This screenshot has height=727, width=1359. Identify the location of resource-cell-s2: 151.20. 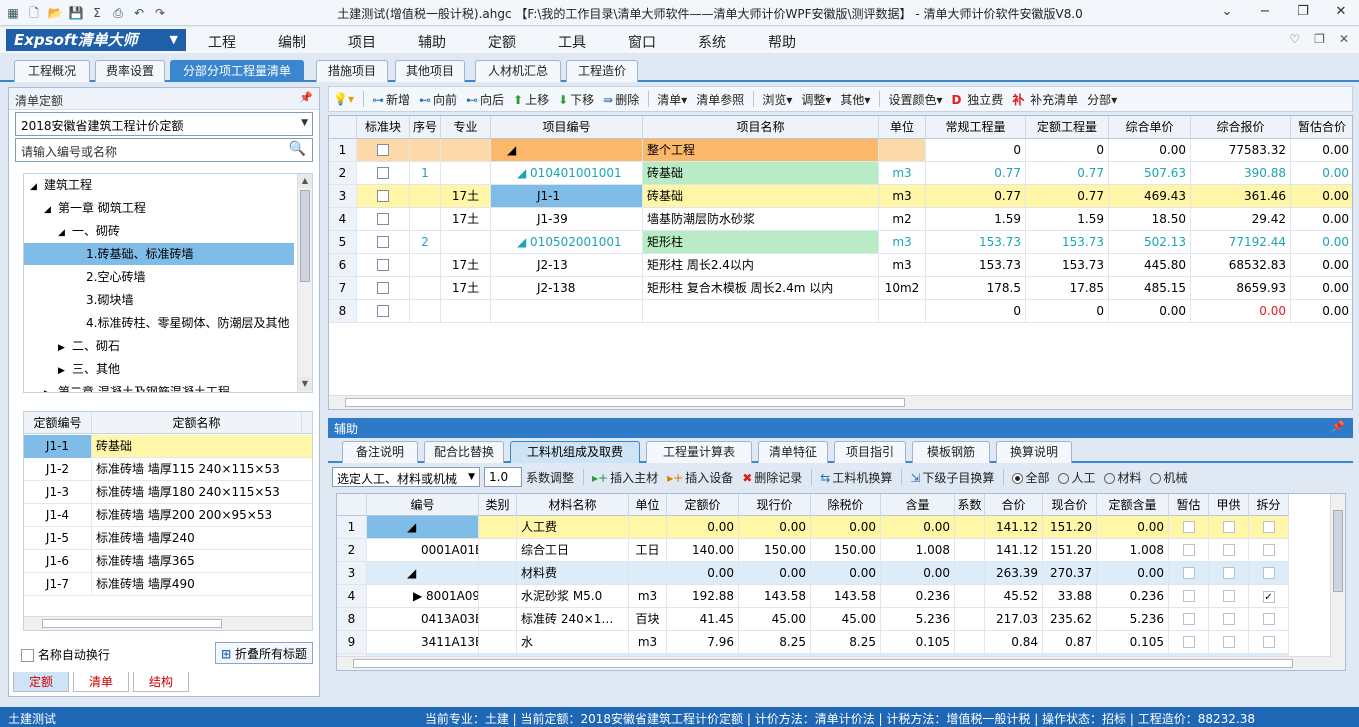
(1070, 527).